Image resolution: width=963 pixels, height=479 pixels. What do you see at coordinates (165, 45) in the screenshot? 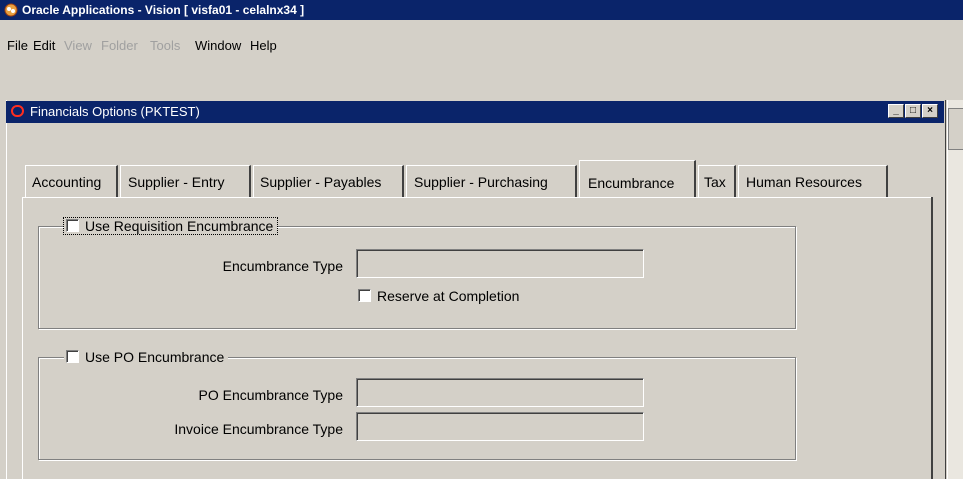
I see `menu-tools: Tools` at bounding box center [165, 45].